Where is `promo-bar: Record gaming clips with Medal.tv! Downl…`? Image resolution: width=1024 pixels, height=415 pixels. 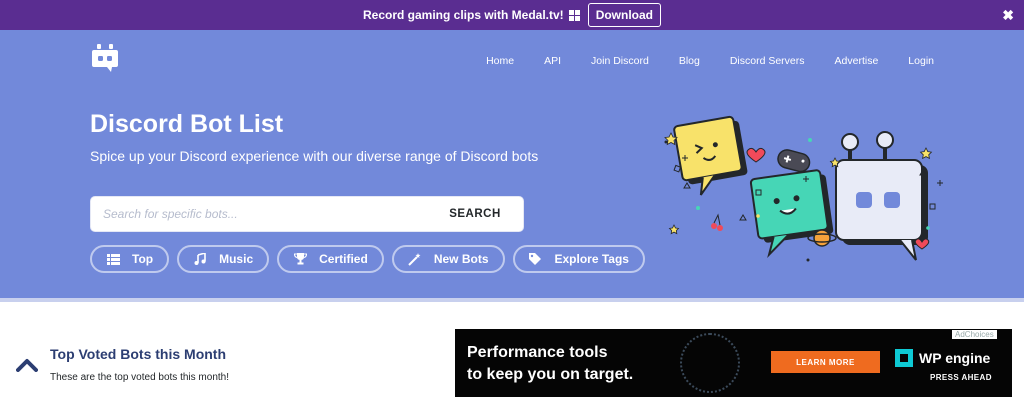 promo-bar: Record gaming clips with Medal.tv! Downl… is located at coordinates (512, 15).